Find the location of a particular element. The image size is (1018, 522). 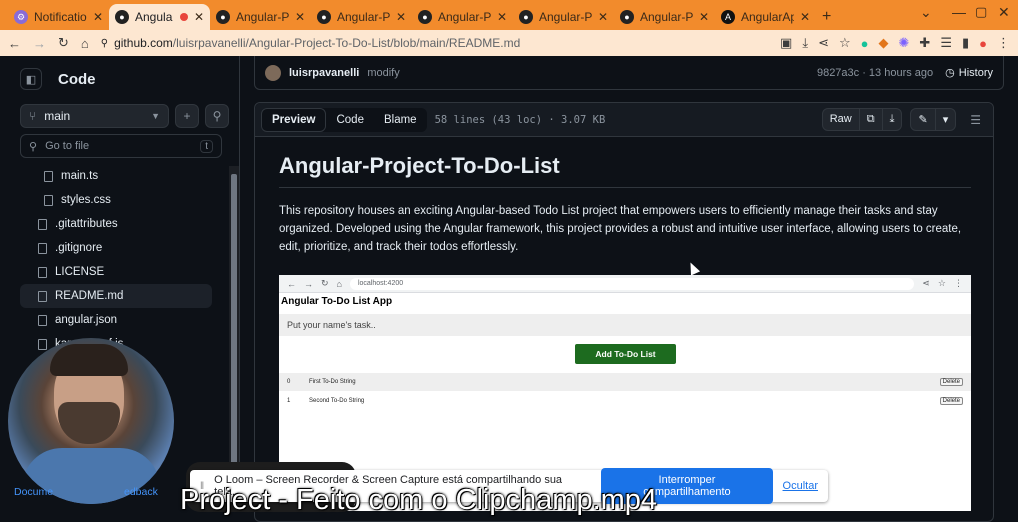

profile-avatar-icon: ● is located at coordinates (983, 43).